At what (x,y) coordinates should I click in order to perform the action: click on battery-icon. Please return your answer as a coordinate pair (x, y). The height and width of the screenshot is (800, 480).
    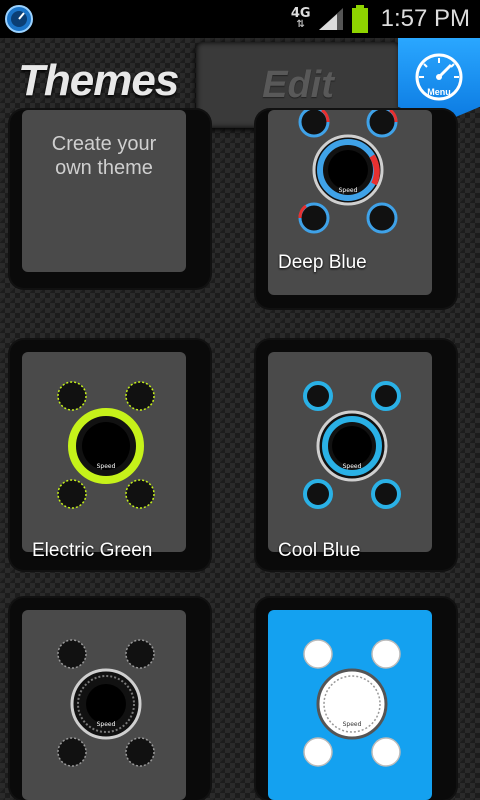
    Looking at the image, I should click on (359, 19).